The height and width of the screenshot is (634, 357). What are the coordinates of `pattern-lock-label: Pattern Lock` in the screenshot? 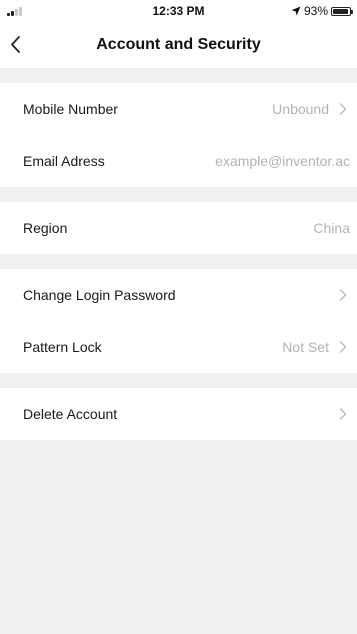 It's located at (62, 347).